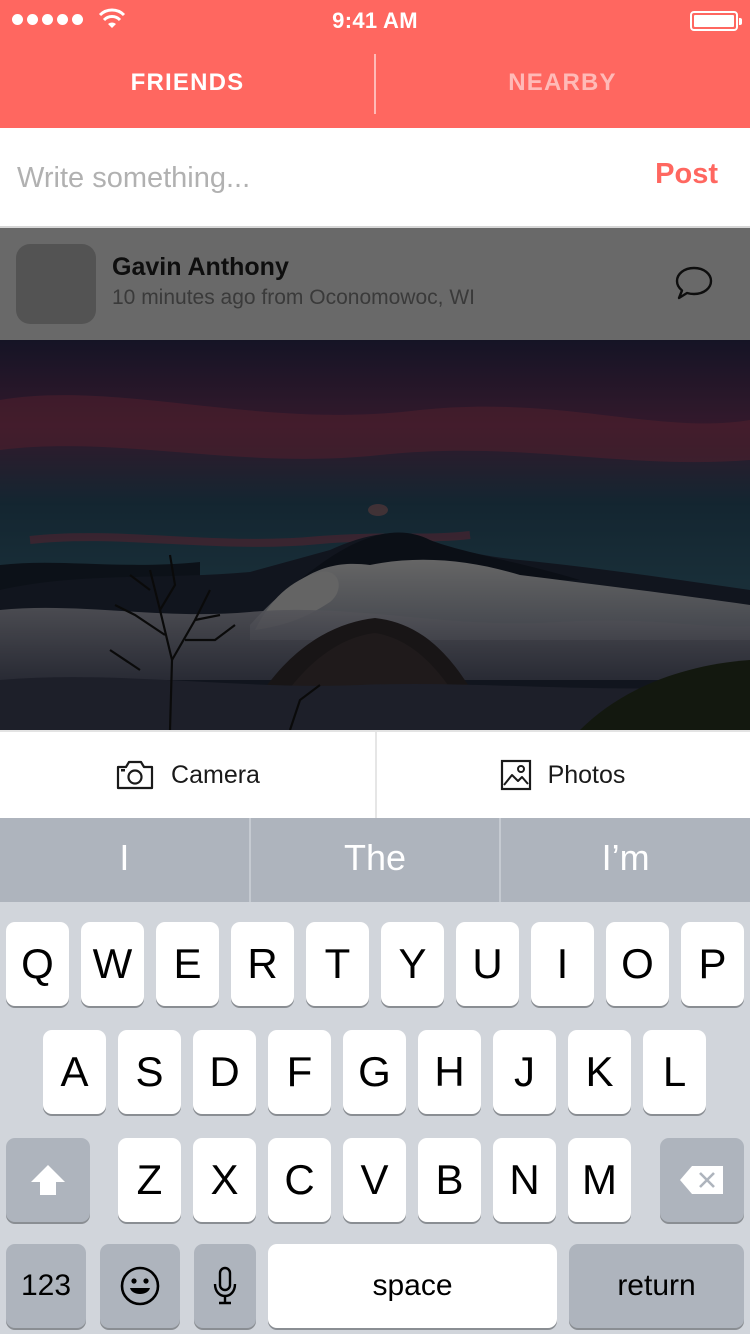  I want to click on key-k: K, so click(599, 1072).